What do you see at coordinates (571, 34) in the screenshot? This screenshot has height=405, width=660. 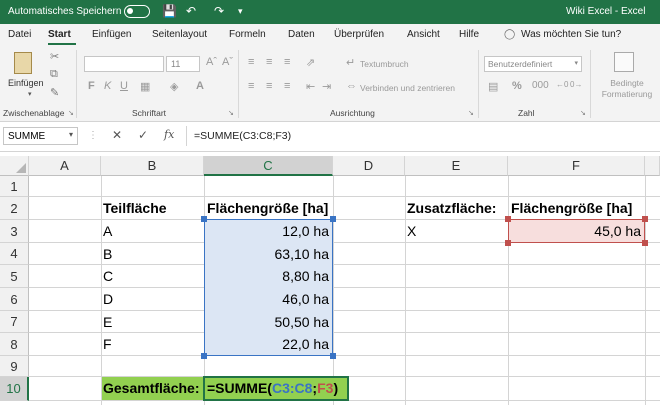 I see `tell-me-search: Was möchten Sie tun?` at bounding box center [571, 34].